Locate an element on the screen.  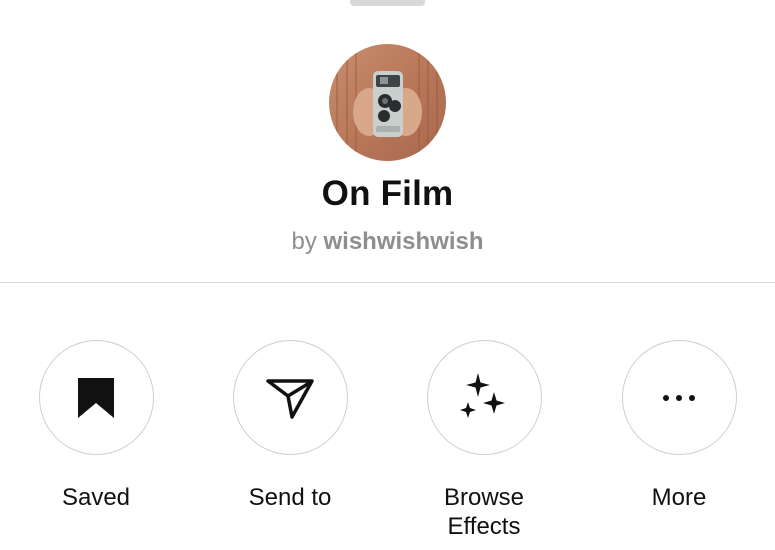
saved-label: Saved is located at coordinates (96, 497).